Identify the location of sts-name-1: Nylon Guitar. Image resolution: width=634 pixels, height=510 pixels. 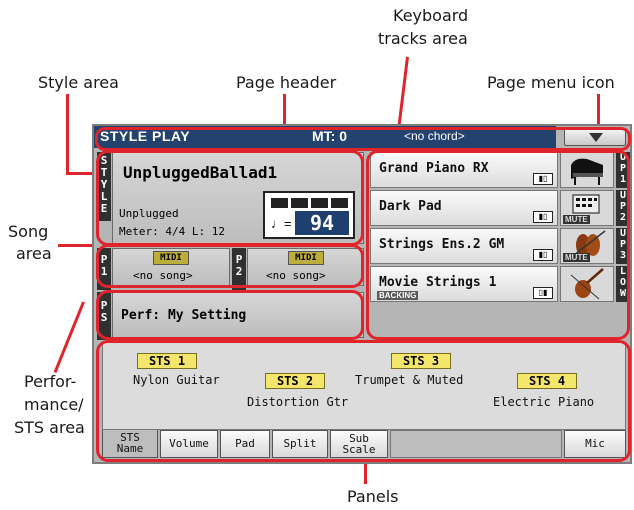
(176, 380).